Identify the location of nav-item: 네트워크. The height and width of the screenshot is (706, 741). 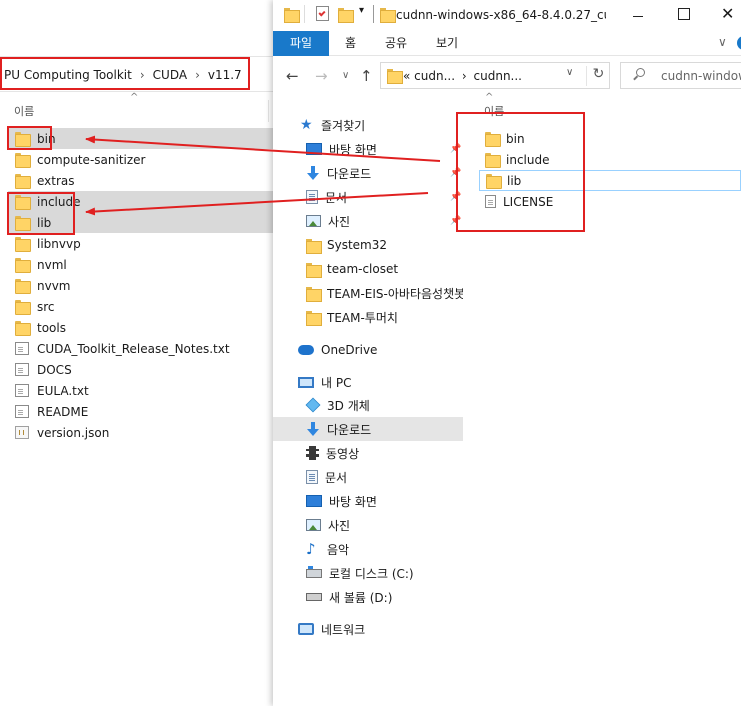
(368, 629).